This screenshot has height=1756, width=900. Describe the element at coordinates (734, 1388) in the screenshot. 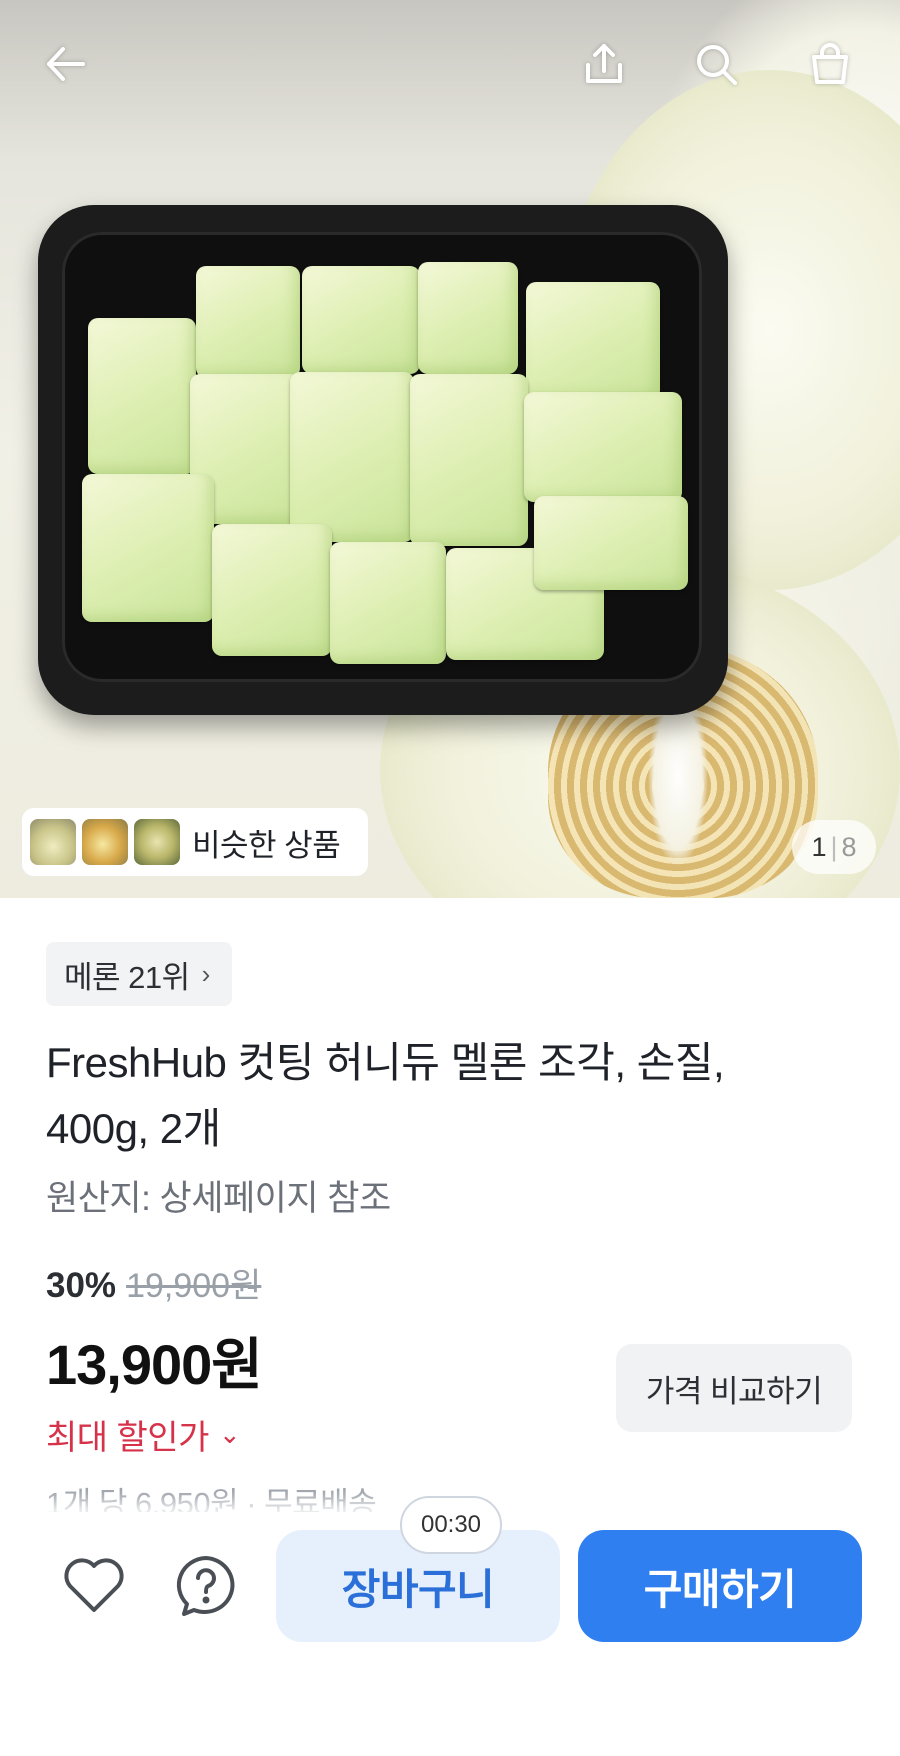

I see `price-compare-button: 가격 비교하기` at that location.